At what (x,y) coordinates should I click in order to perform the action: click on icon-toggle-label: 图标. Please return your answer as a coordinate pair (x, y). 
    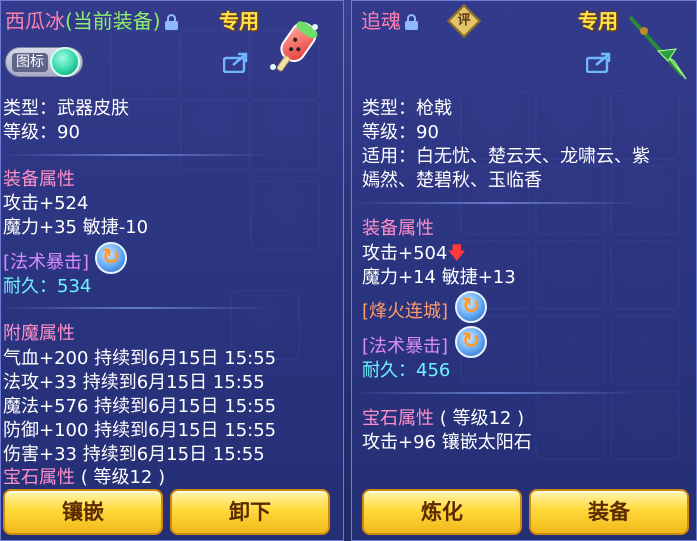
    Looking at the image, I should click on (30, 62).